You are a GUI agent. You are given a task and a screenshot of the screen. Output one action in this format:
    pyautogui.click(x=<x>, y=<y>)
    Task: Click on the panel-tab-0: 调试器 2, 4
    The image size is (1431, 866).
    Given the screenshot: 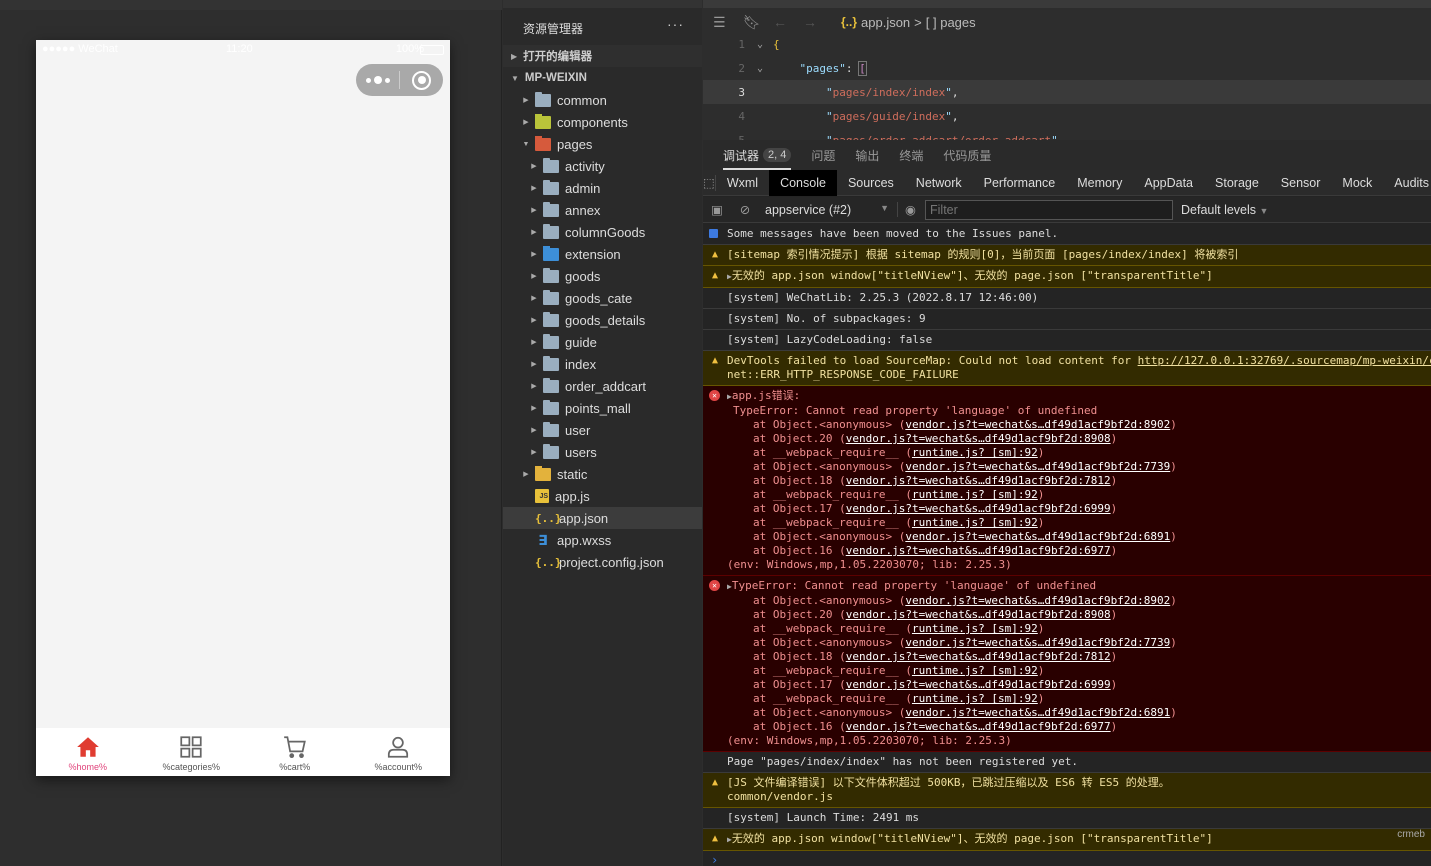 What is the action you would take?
    pyautogui.click(x=757, y=155)
    